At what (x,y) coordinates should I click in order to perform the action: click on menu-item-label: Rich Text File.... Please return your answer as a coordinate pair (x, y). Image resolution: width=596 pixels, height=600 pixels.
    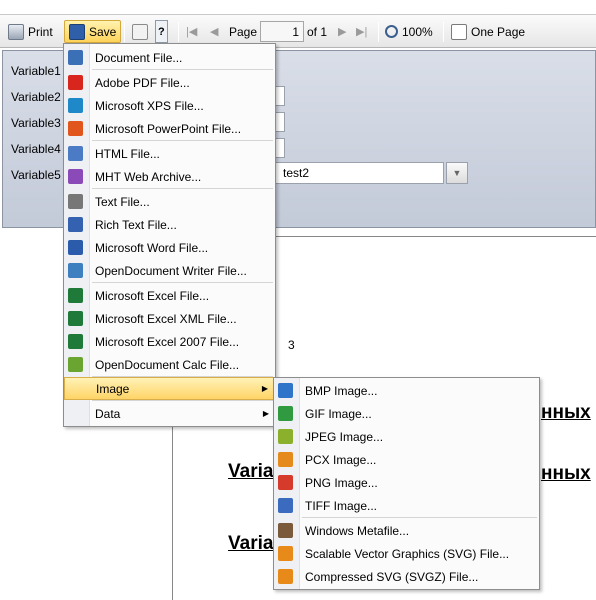
    Looking at the image, I should click on (136, 224).